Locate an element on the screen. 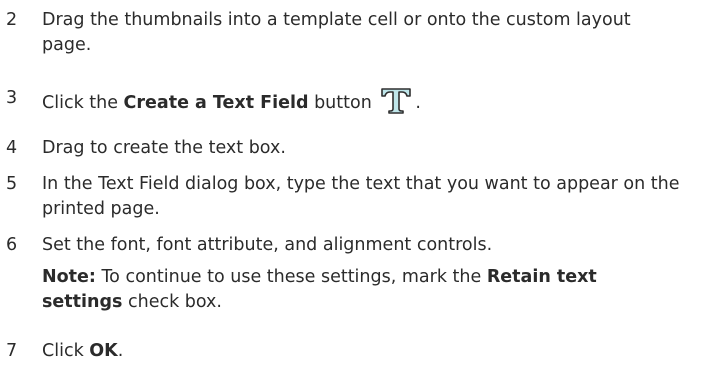 The height and width of the screenshot is (367, 715). step-number: 5 is located at coordinates (12, 184).